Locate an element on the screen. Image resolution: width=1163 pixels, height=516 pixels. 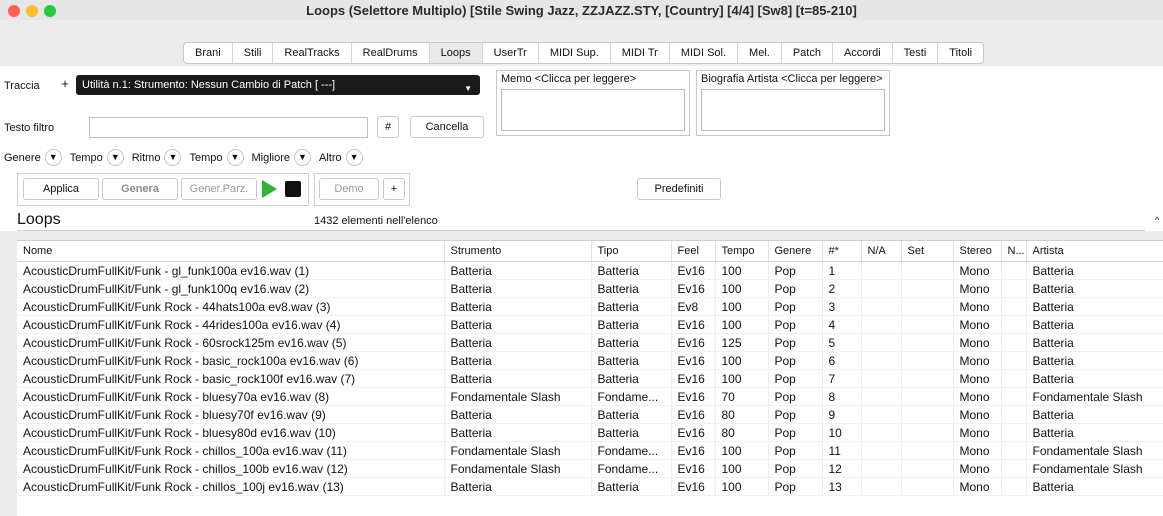
demo-button: Demo is located at coordinates (349, 189).